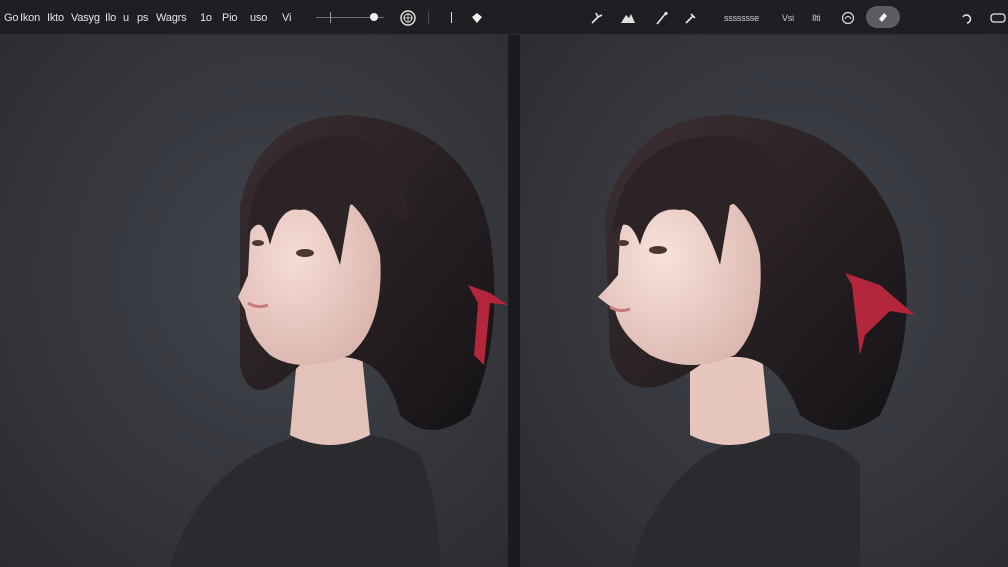 The height and width of the screenshot is (567, 1008). What do you see at coordinates (848, 17) in the screenshot?
I see `layers-icon` at bounding box center [848, 17].